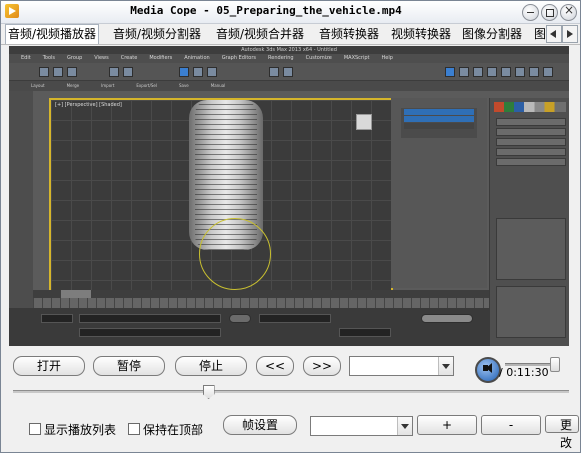 The image size is (581, 453). Describe the element at coordinates (197, 58) in the screenshot. I see `video-menu-item: Animation` at that location.